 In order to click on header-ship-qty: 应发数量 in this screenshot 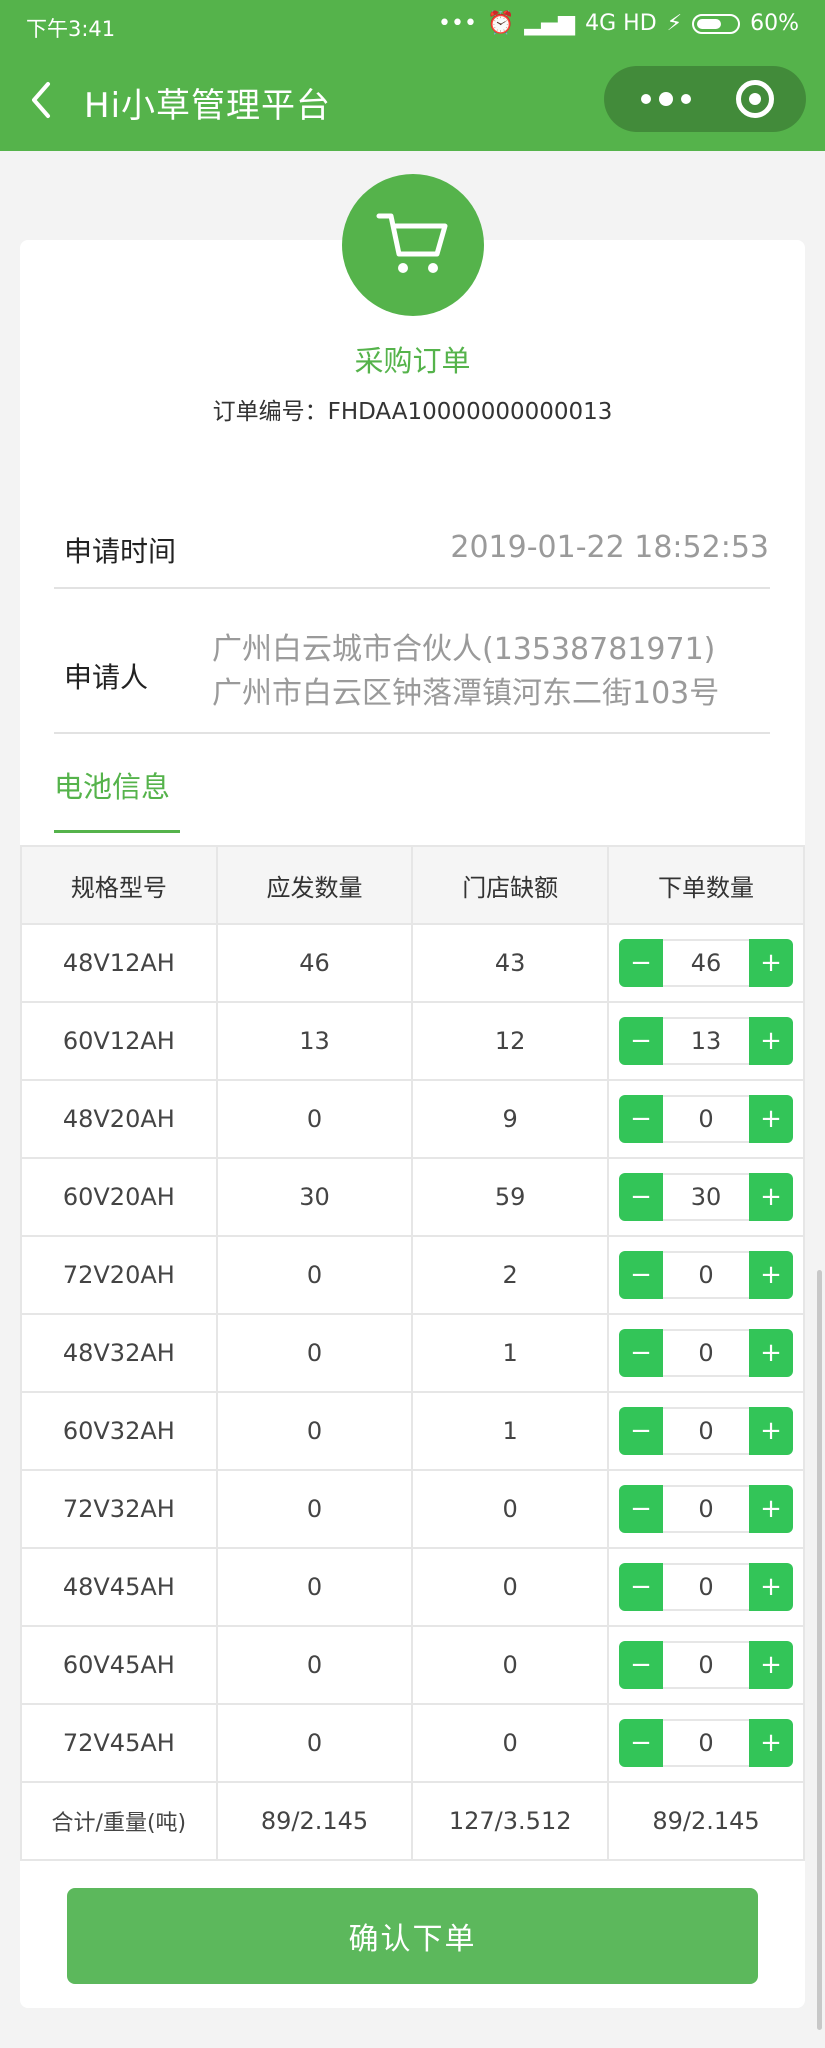, I will do `click(314, 885)`.